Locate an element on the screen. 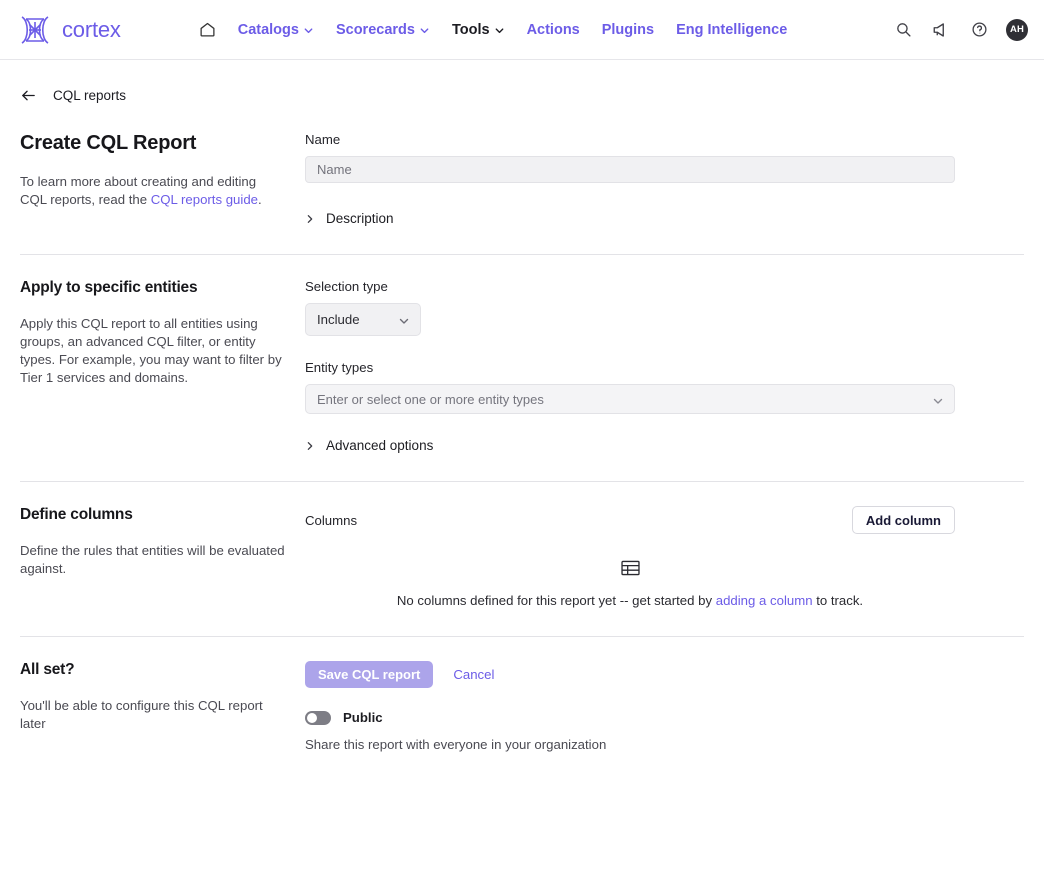 The width and height of the screenshot is (1044, 877). nav-item-plugins: Plugins is located at coordinates (628, 30).